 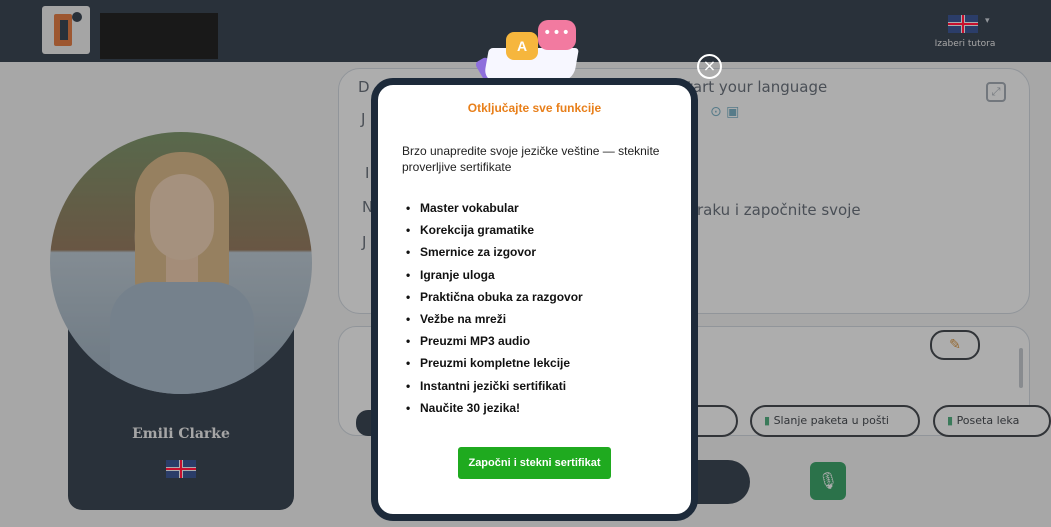 I want to click on chat-message-text: I, so click(x=367, y=173).